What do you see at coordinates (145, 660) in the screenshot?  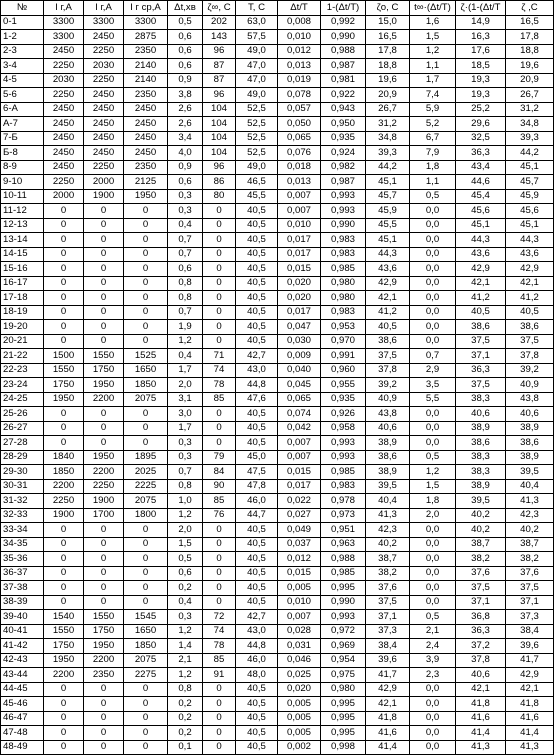 I see `value-cell: 2075` at bounding box center [145, 660].